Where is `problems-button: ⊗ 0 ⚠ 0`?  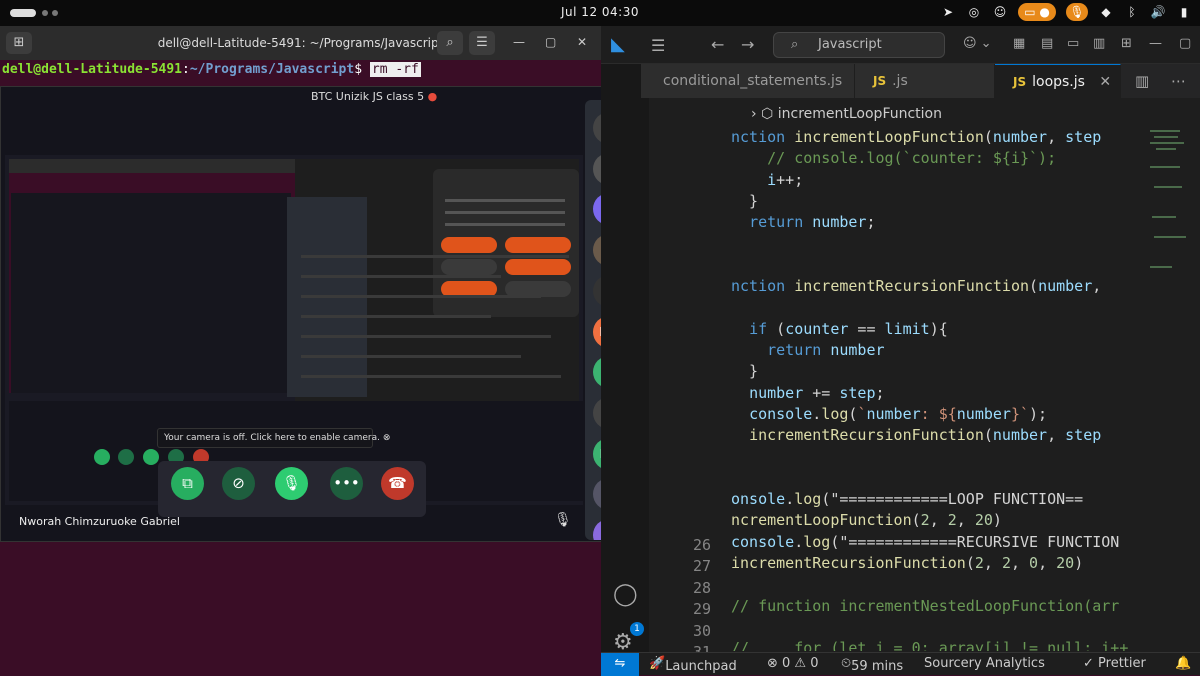 problems-button: ⊗ 0 ⚠ 0 is located at coordinates (793, 663).